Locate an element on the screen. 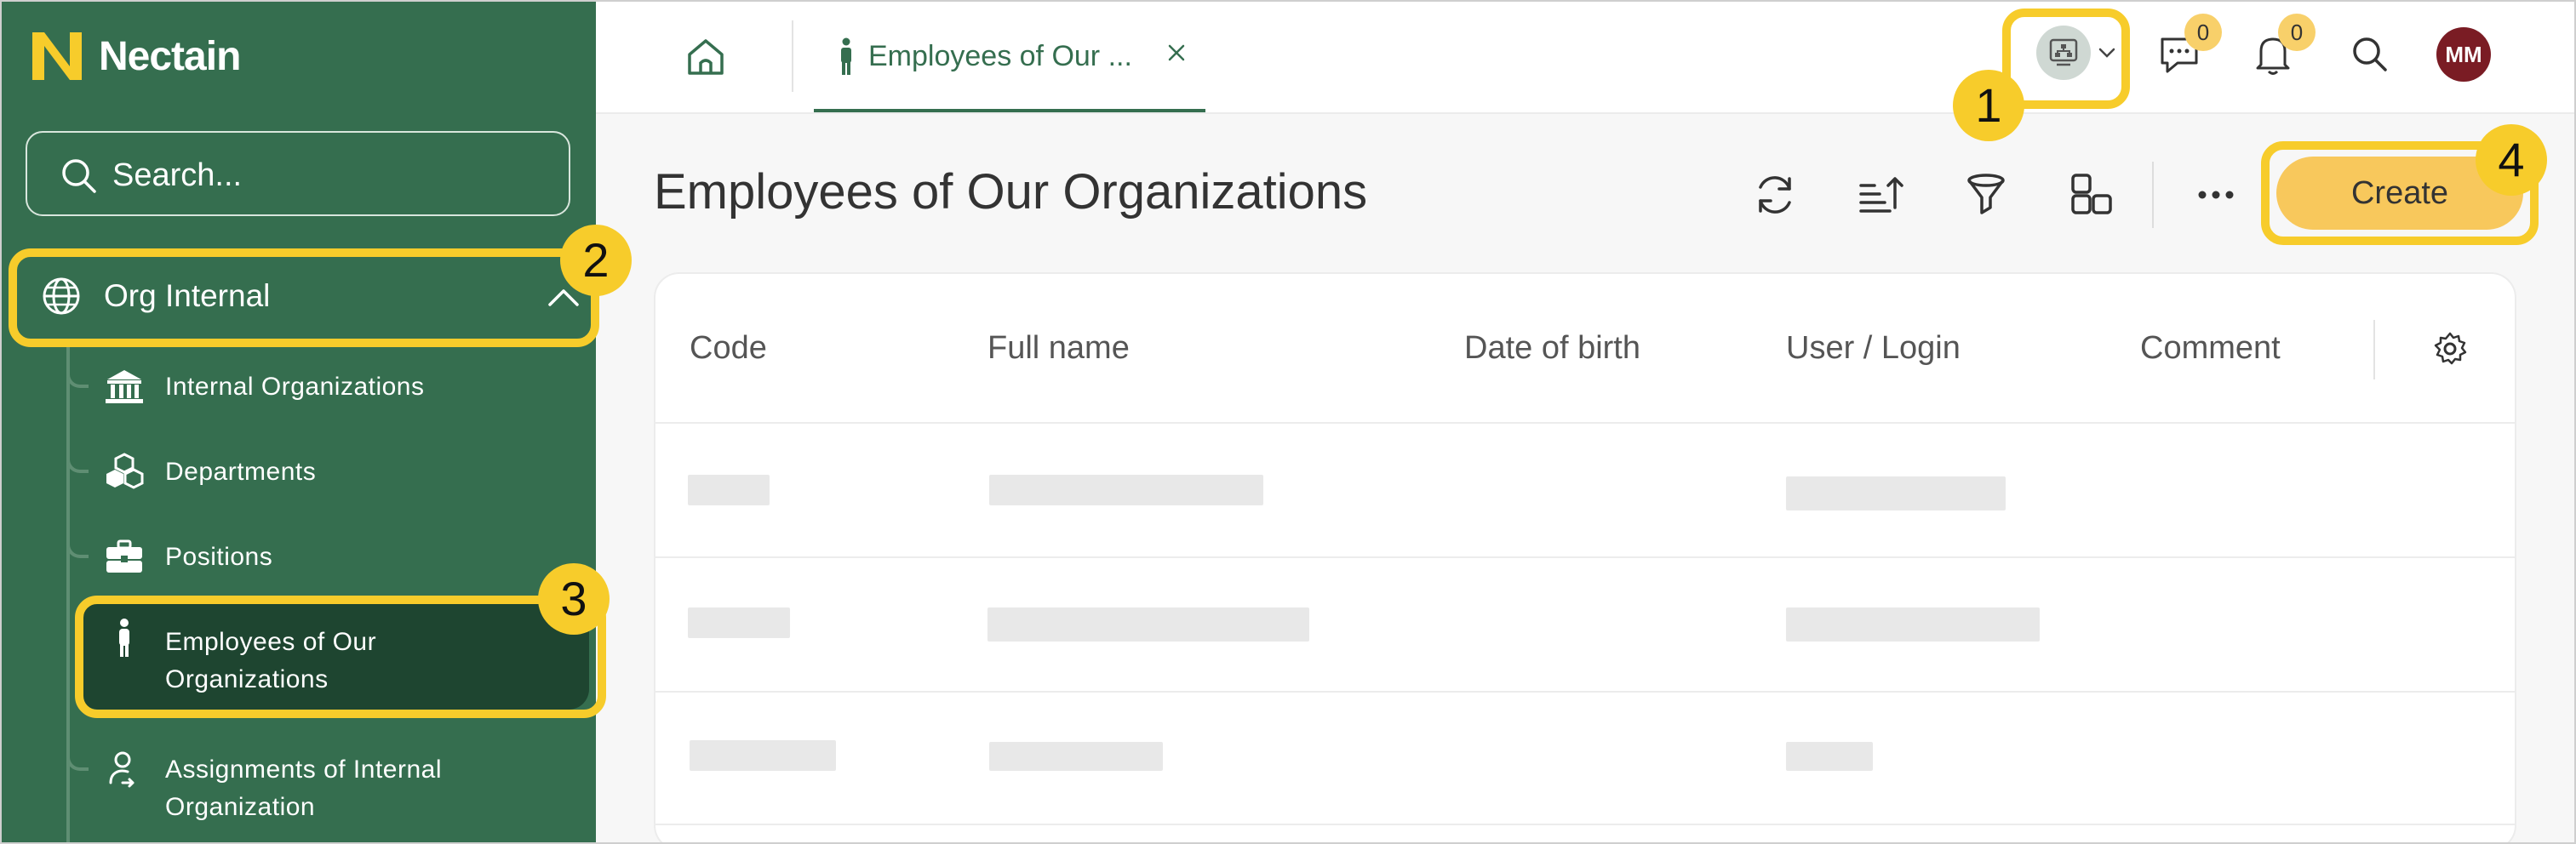 The width and height of the screenshot is (2576, 844). briefcase-icon is located at coordinates (124, 556).